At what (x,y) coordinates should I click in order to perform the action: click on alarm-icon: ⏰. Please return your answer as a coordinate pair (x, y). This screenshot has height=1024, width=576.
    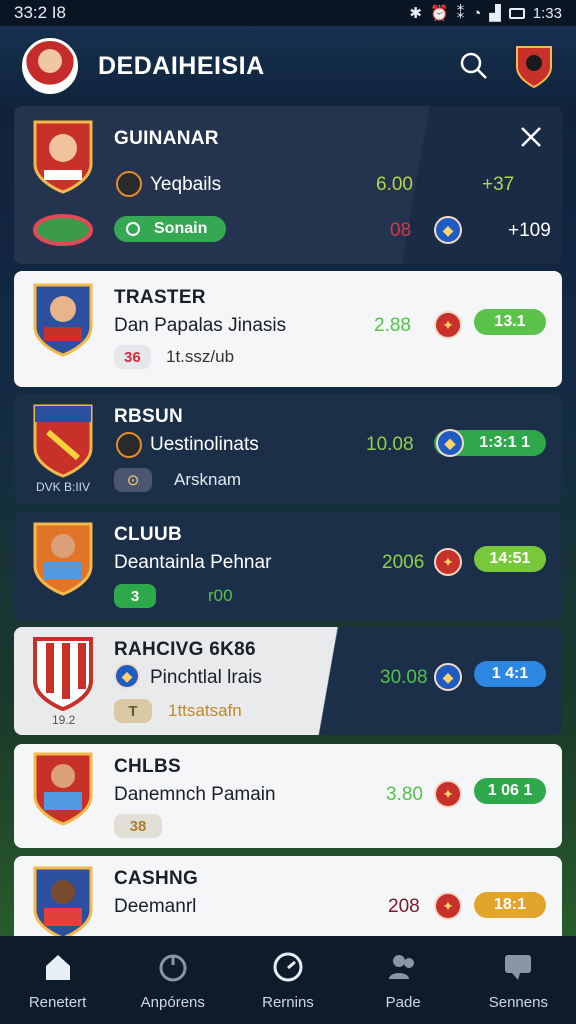
    Looking at the image, I should click on (439, 13).